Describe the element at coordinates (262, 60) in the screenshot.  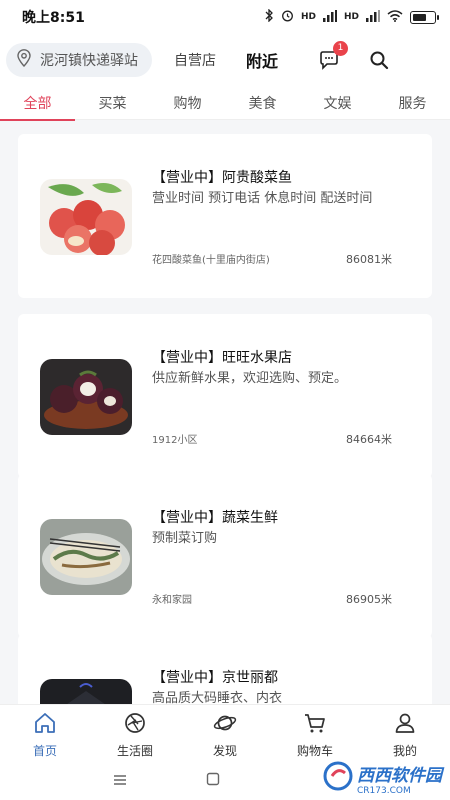
I see `nearby-link: 附近` at that location.